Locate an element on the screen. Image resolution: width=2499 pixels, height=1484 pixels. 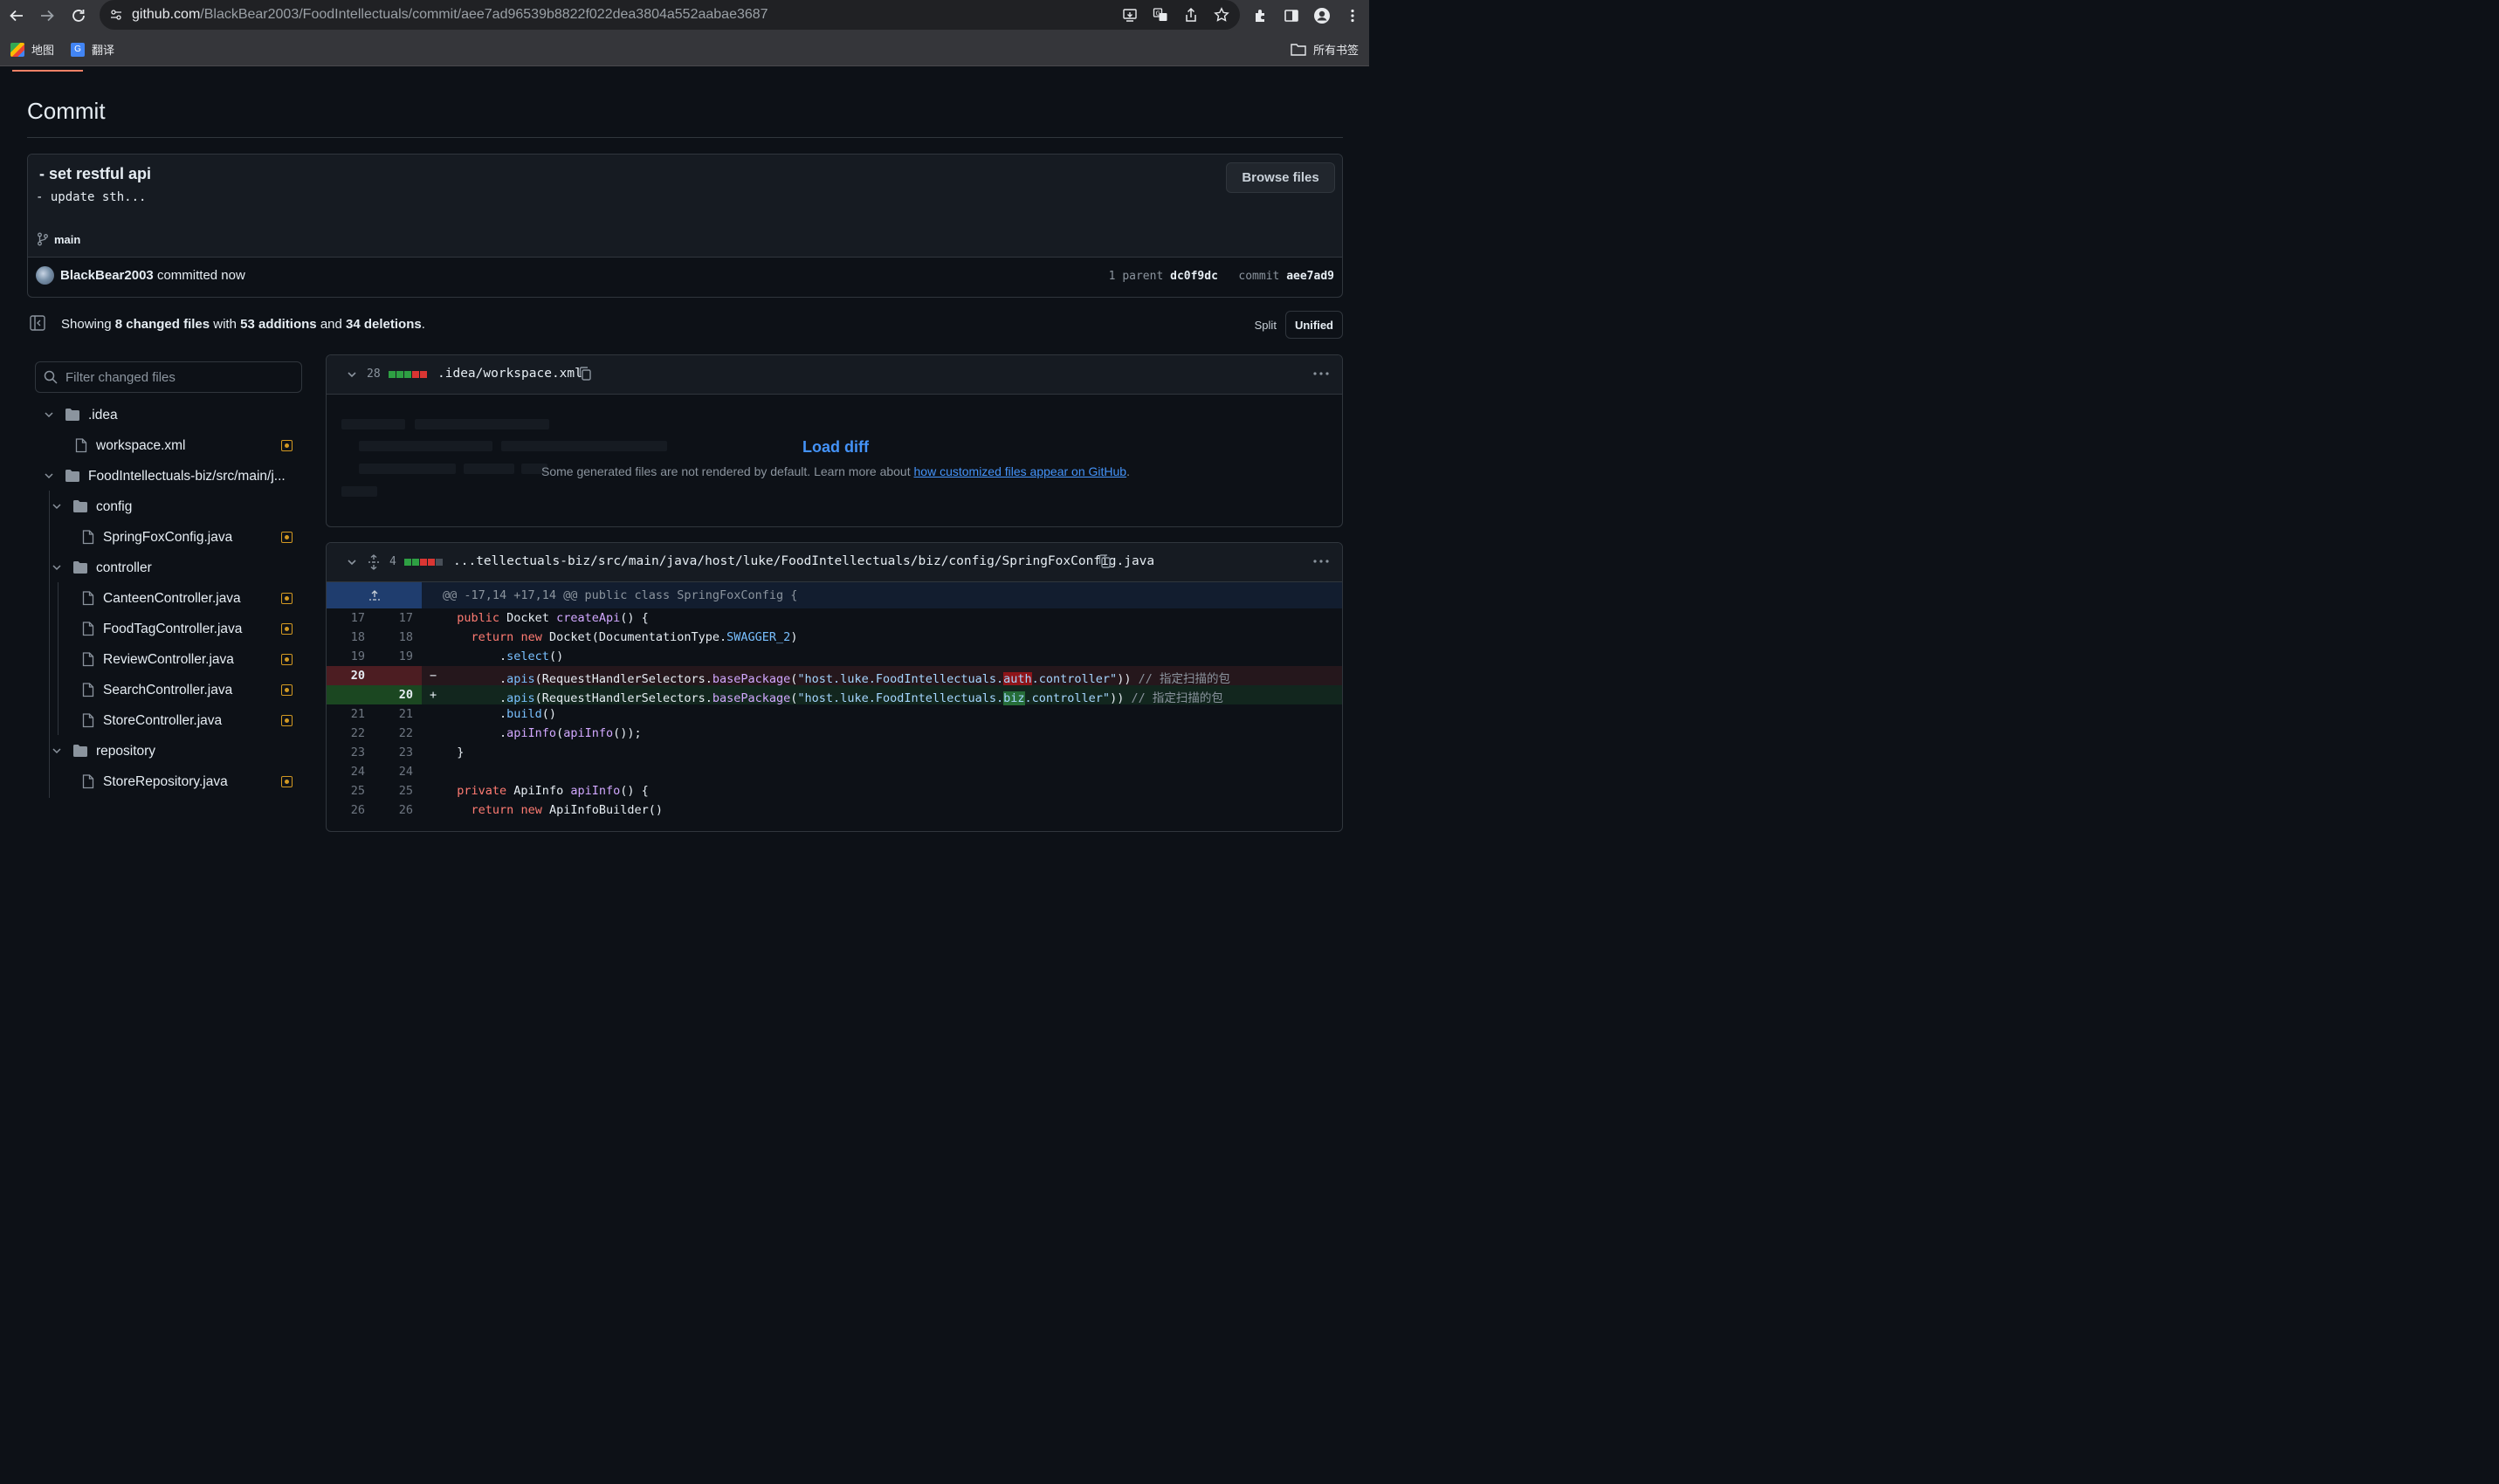
tree-file: SpringFoxConfig.java is located at coordinates (168, 537).